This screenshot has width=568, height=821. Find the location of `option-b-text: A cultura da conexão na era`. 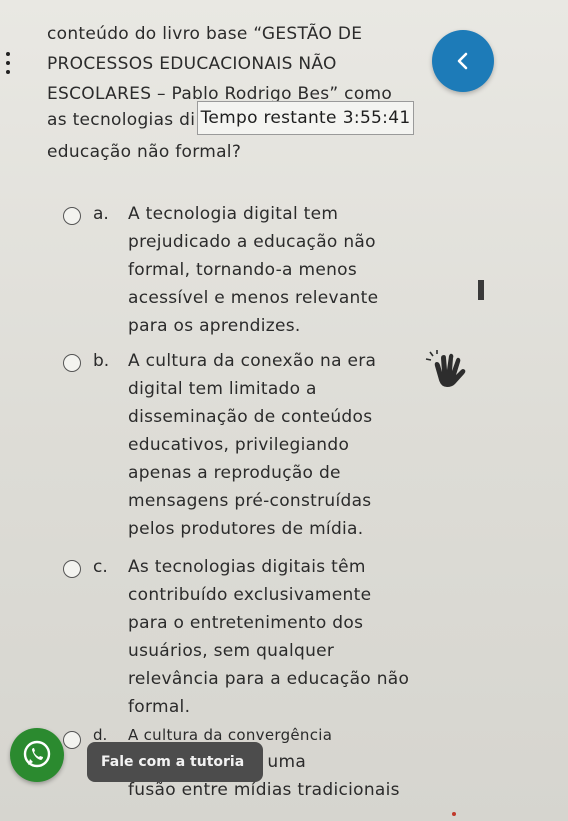

option-b-text: A cultura da conexão na era is located at coordinates (252, 361).